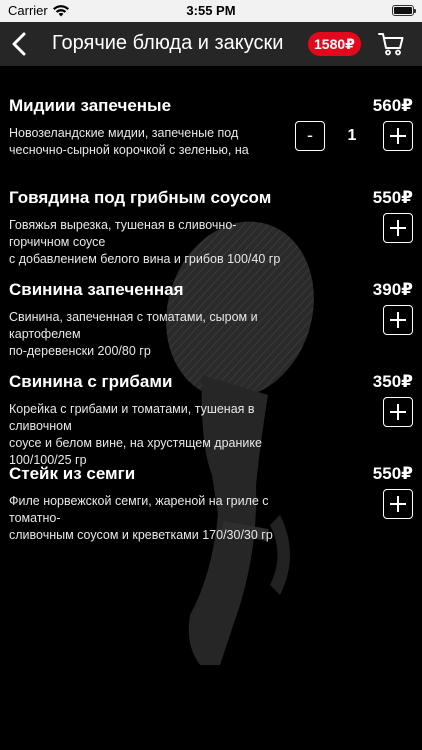  I want to click on battery-icon, so click(404, 10).